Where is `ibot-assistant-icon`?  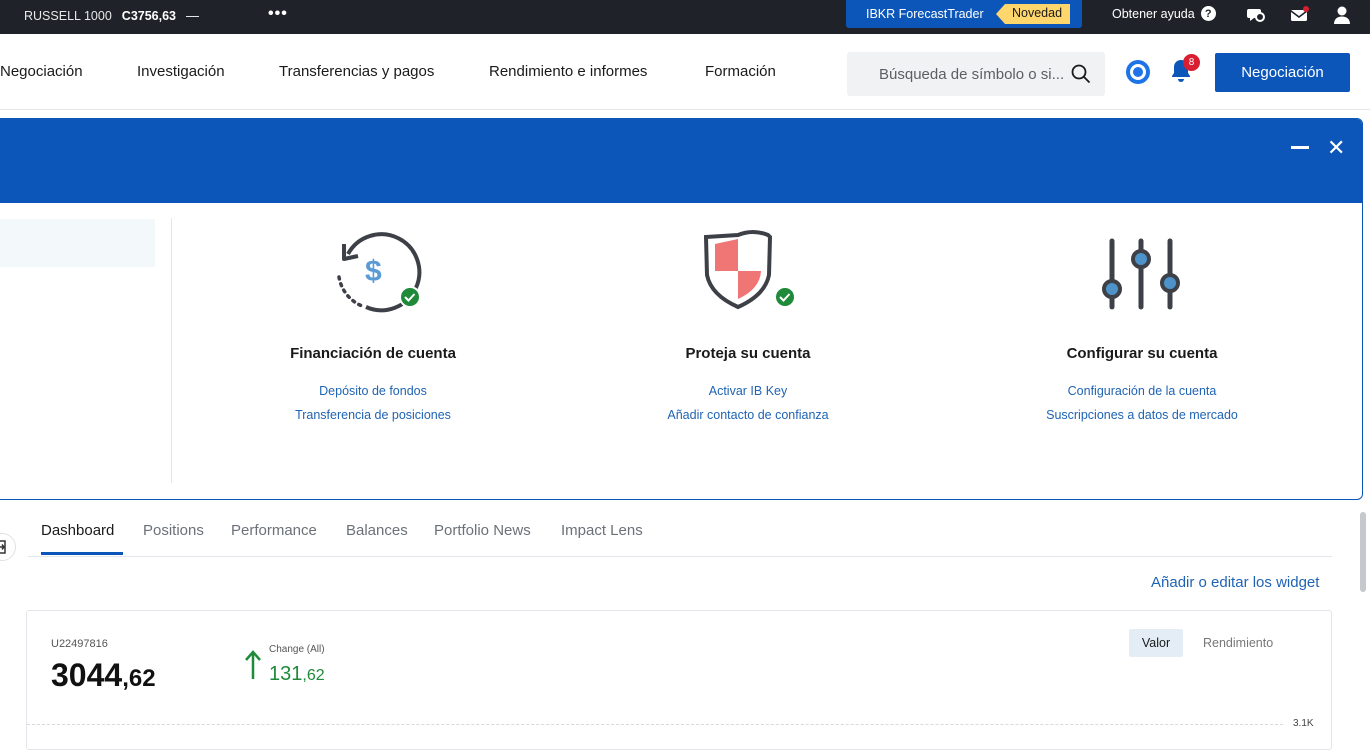
ibot-assistant-icon is located at coordinates (1138, 72).